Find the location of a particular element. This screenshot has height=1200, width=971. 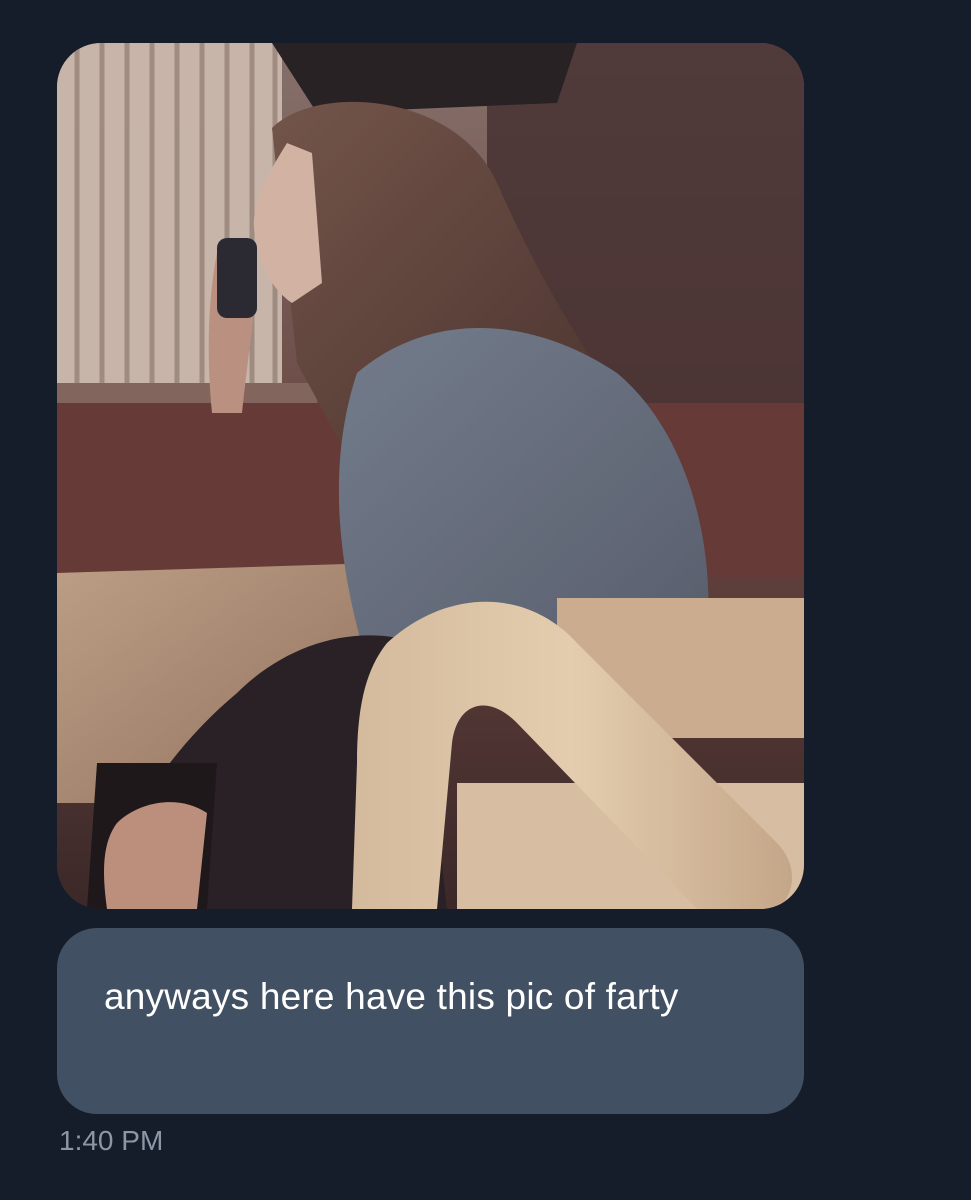

message-timestamp: 1:40 PM is located at coordinates (111, 1140).